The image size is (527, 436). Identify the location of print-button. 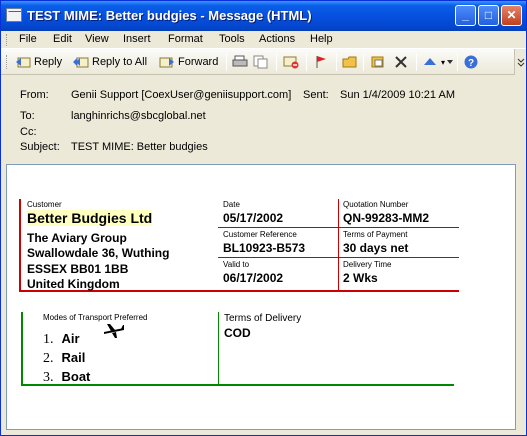
(241, 62).